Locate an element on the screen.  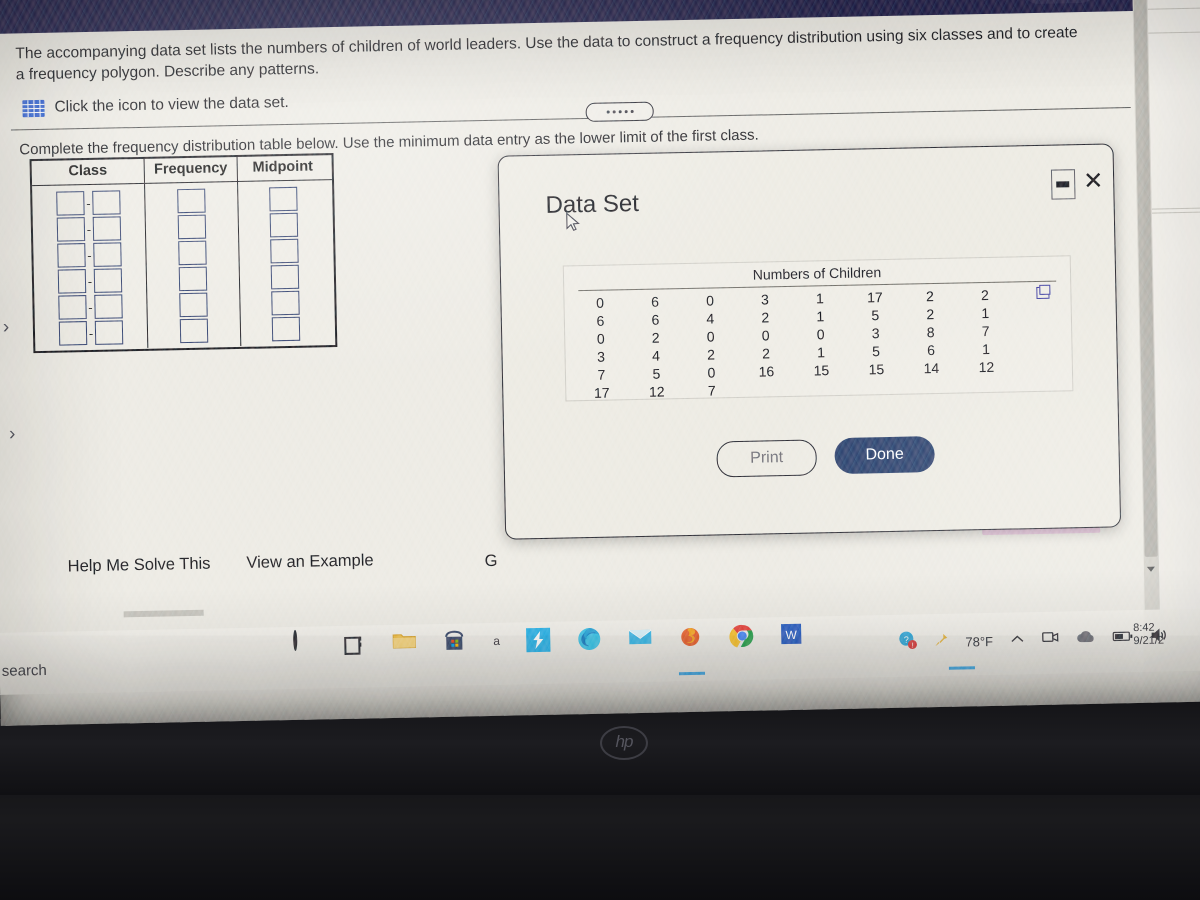
help-badge-icon: ? ! is located at coordinates (907, 642).